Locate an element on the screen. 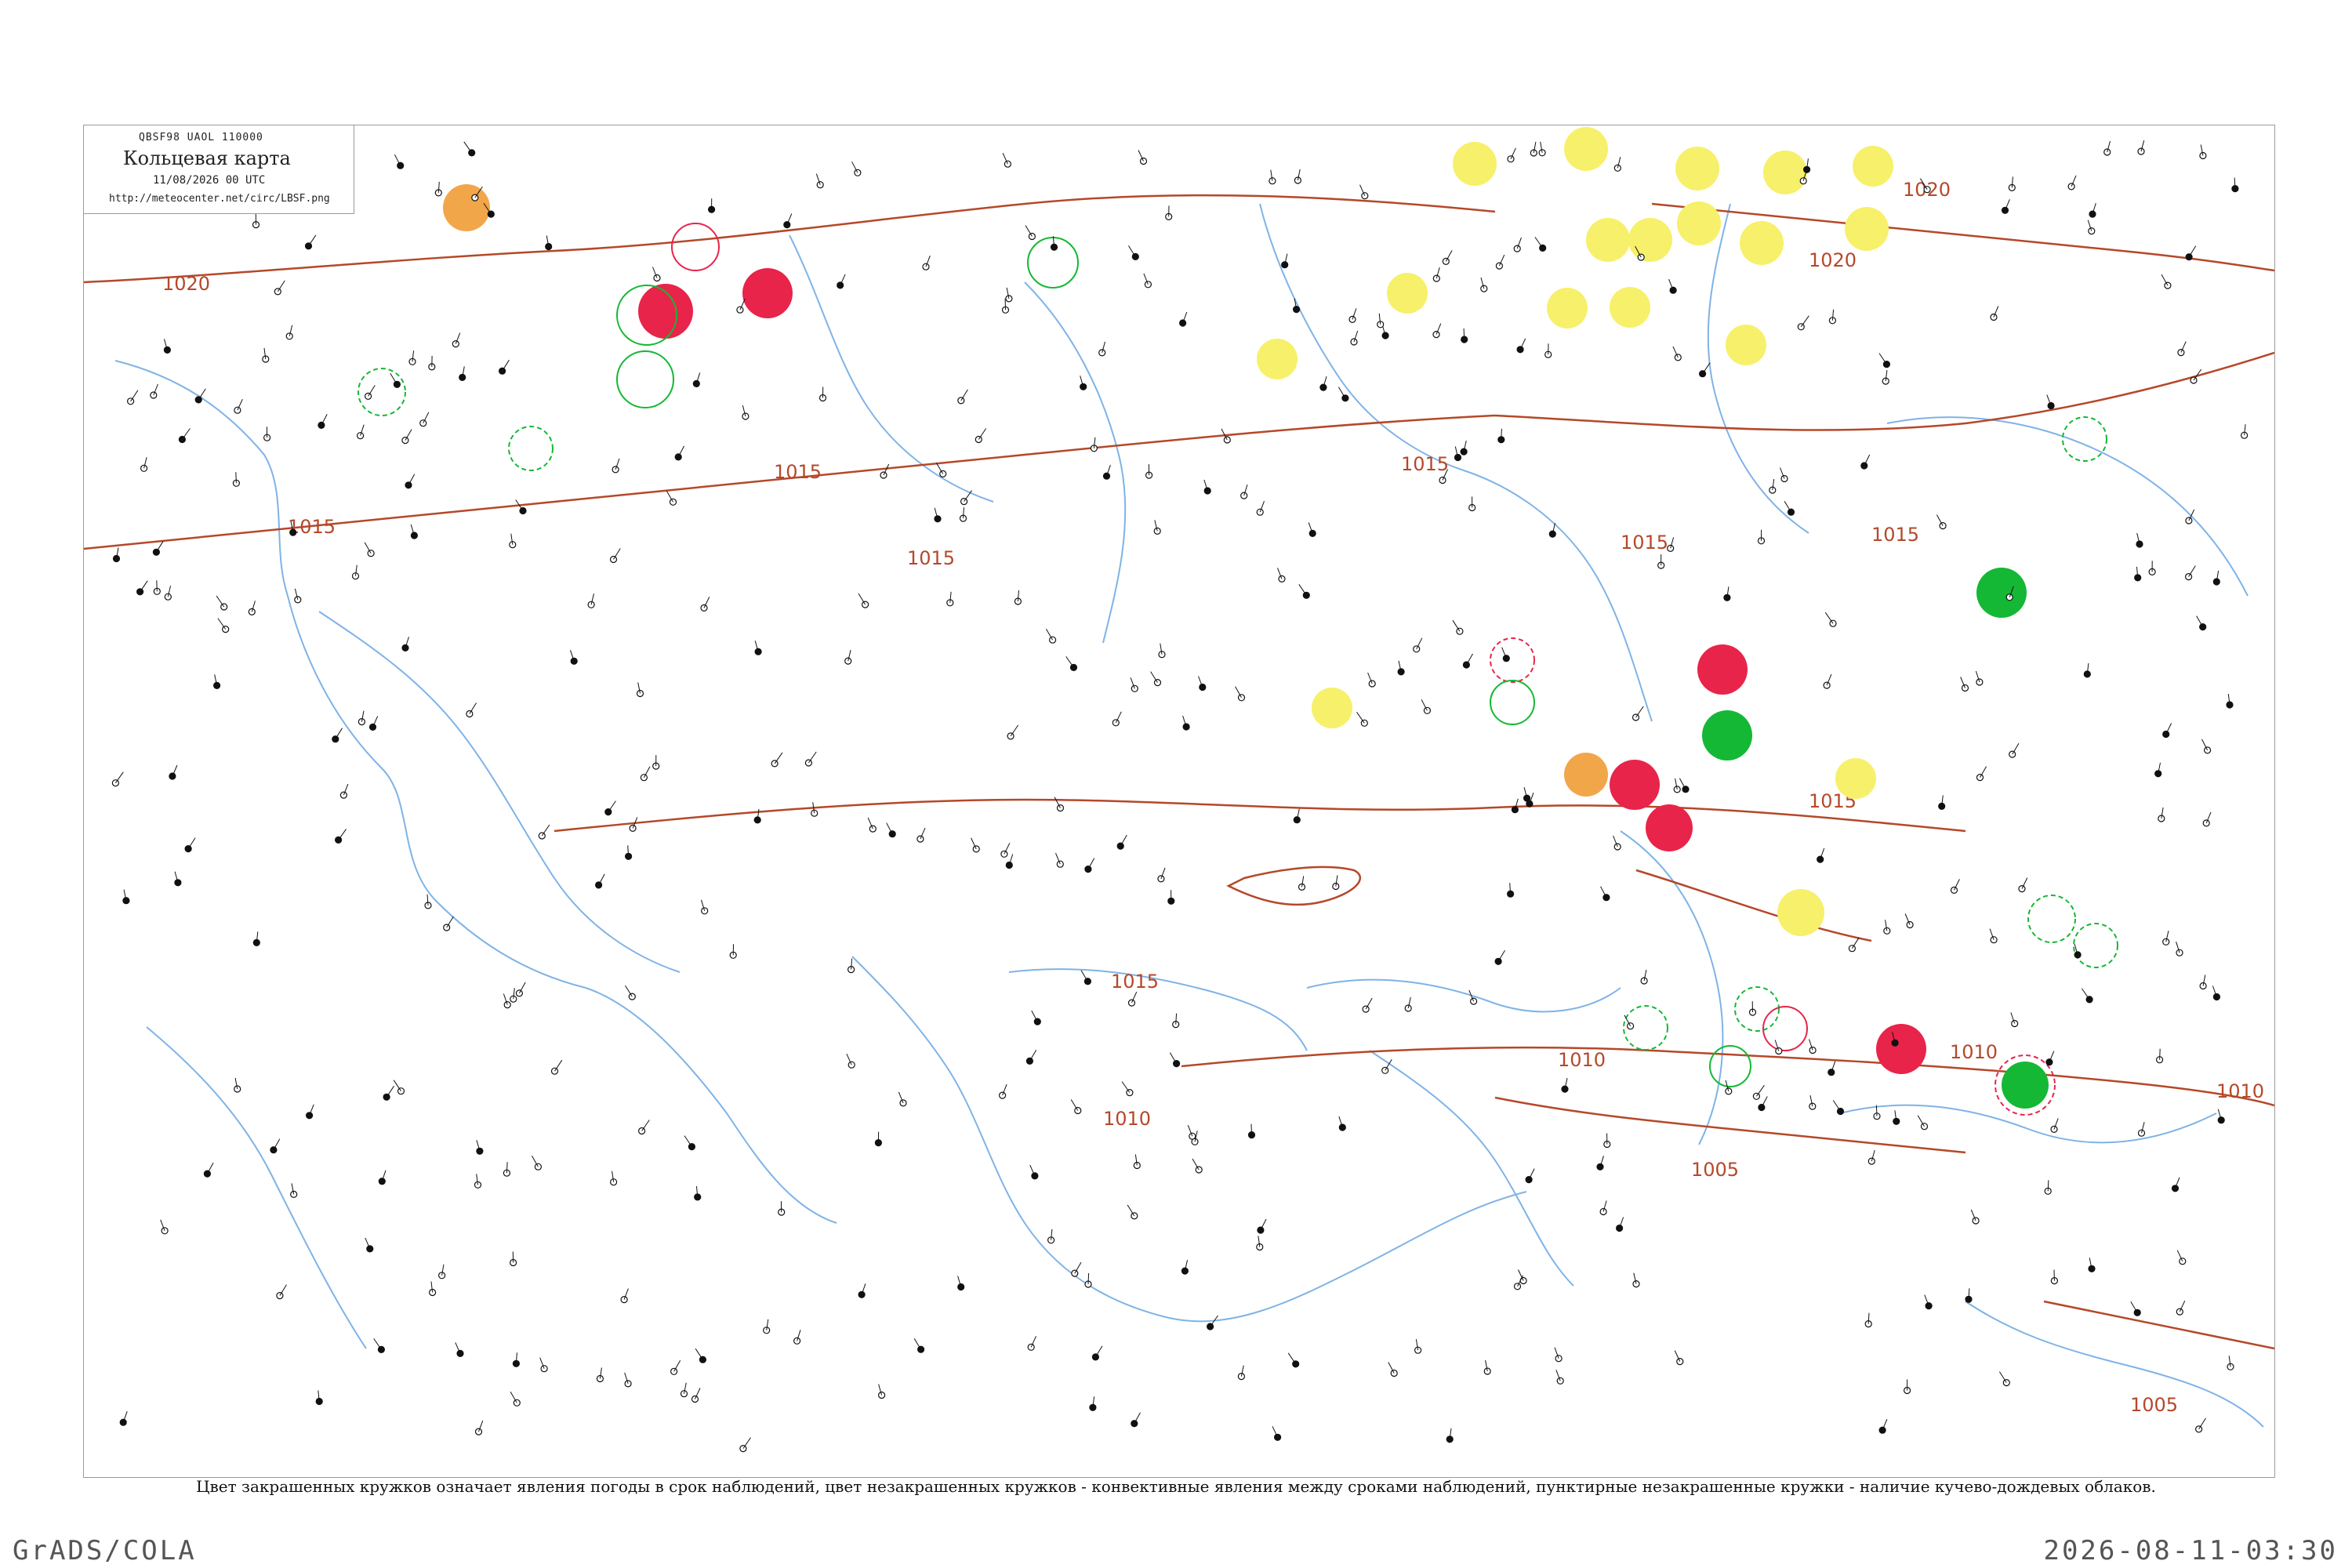 The image size is (2352, 1568). map-source-url: http://meteocenter.net/circ/LBSF.png is located at coordinates (219, 199).